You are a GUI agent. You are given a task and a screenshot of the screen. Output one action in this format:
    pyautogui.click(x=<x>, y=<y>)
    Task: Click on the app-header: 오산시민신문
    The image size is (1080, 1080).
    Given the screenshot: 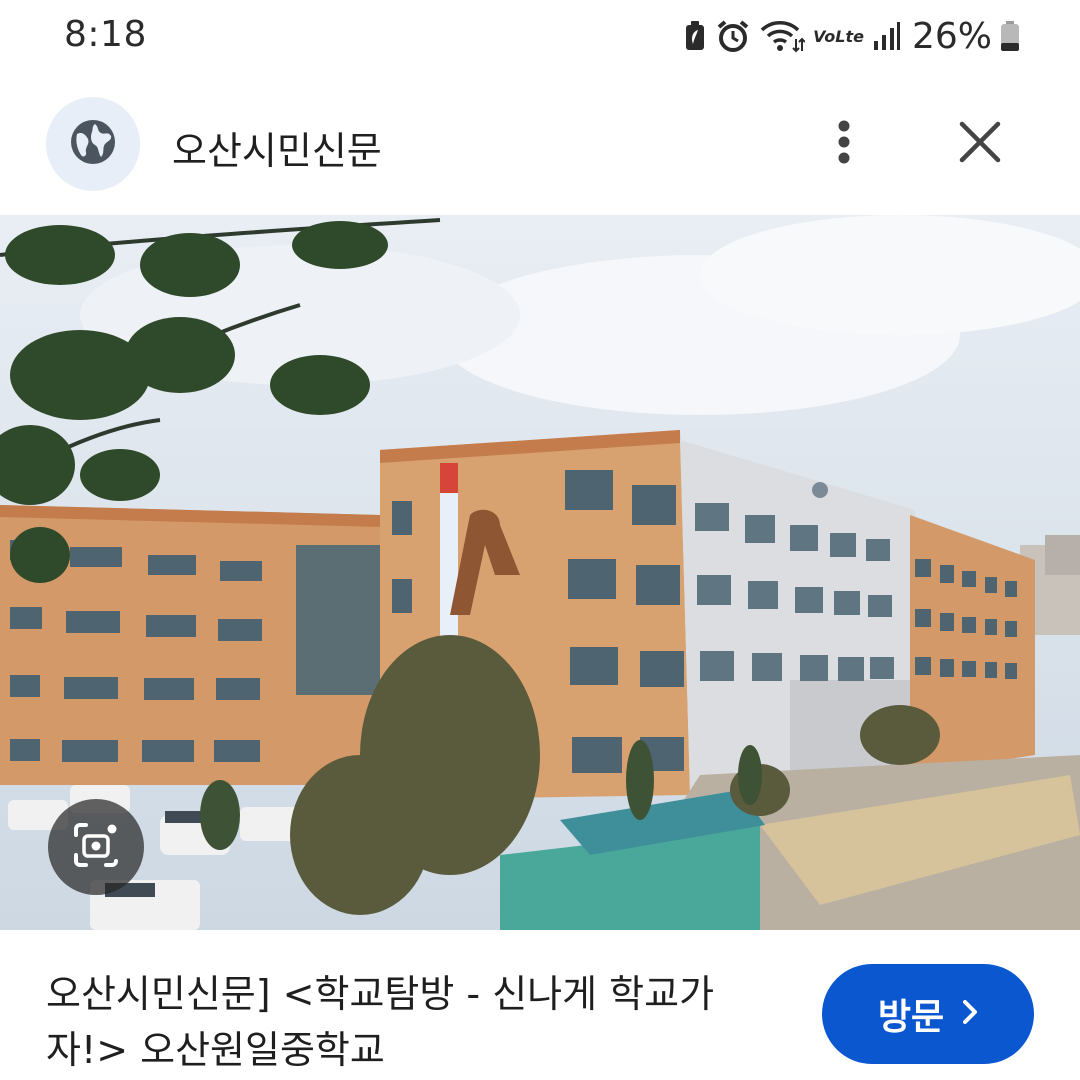 What is the action you would take?
    pyautogui.click(x=540, y=144)
    